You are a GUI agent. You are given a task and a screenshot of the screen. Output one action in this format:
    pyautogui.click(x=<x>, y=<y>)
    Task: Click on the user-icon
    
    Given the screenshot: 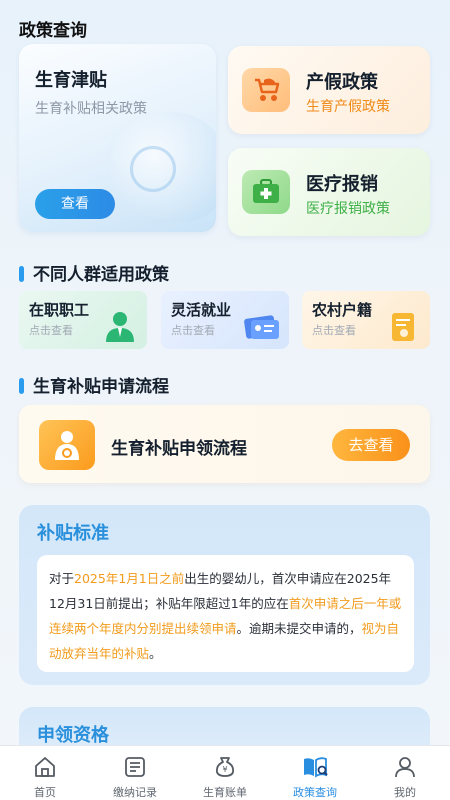 What is the action you would take?
    pyautogui.click(x=405, y=767)
    